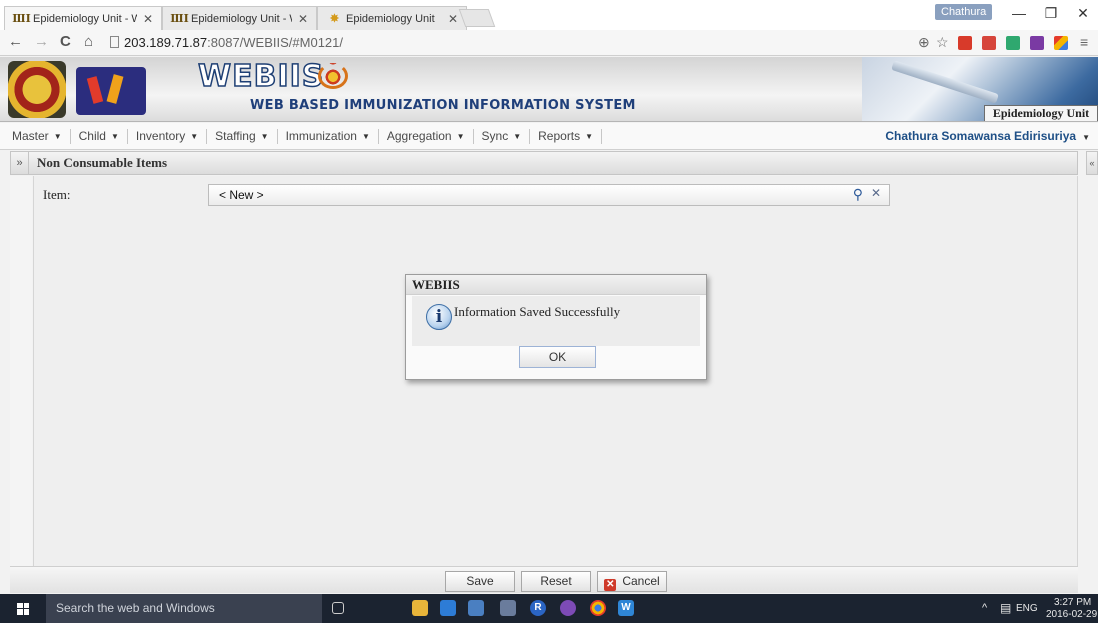 This screenshot has width=1098, height=623. Describe the element at coordinates (568, 608) in the screenshot. I see `viber-icon` at that location.